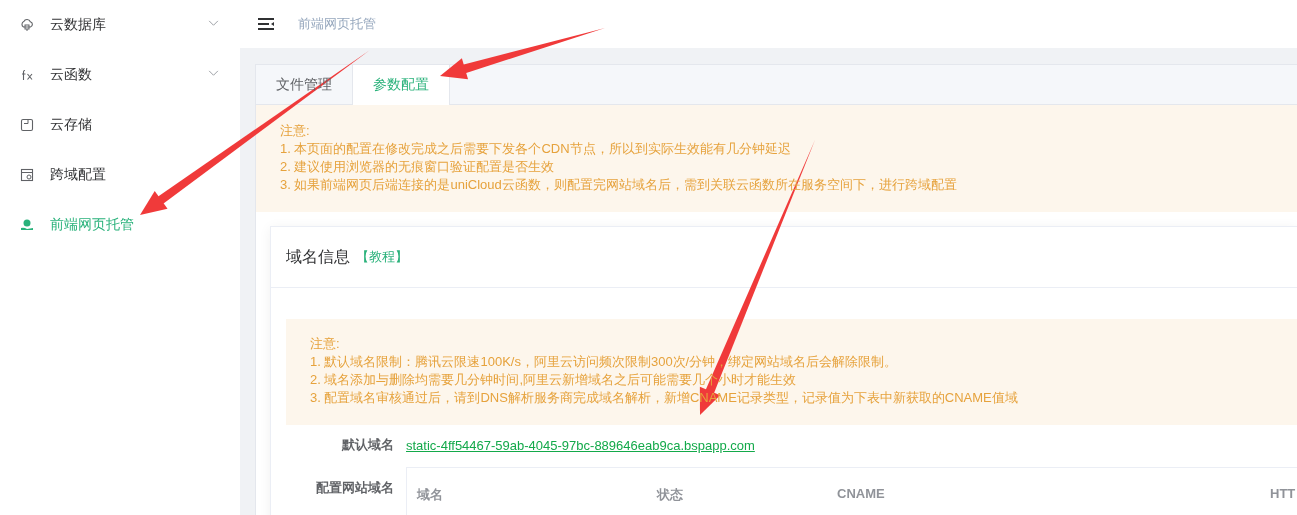  What do you see at coordinates (580, 445) in the screenshot?
I see `domain-link: static-4ff54467-59ab-4045-97bc-889646eab9ca.bspapp.com` at bounding box center [580, 445].